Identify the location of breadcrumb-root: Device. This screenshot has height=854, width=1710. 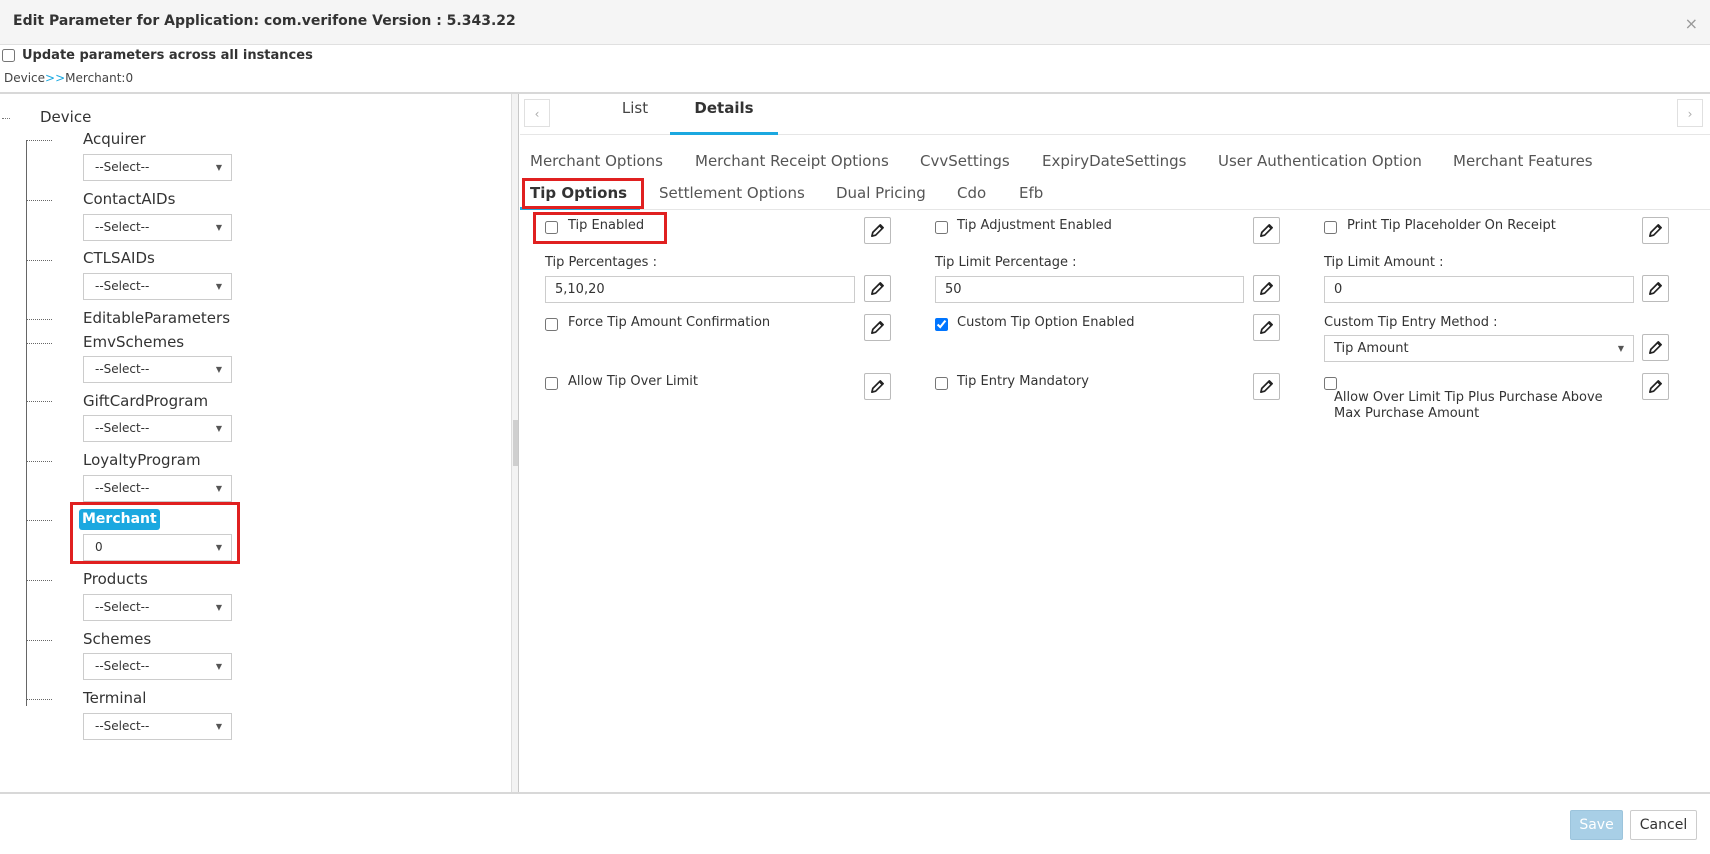
(24, 78).